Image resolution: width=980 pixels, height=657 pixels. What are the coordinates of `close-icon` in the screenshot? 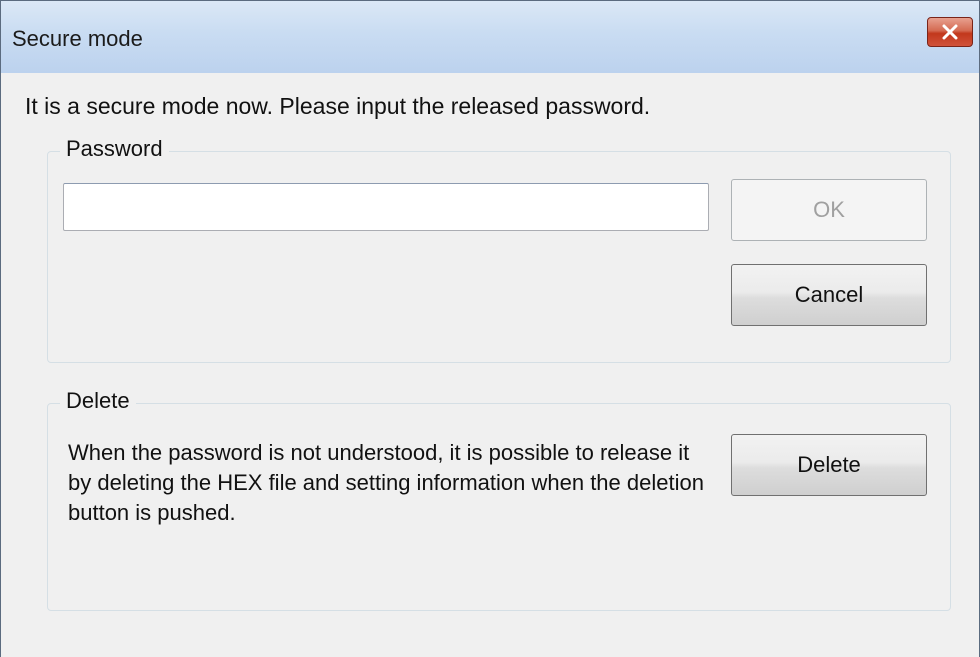 It's located at (950, 32).